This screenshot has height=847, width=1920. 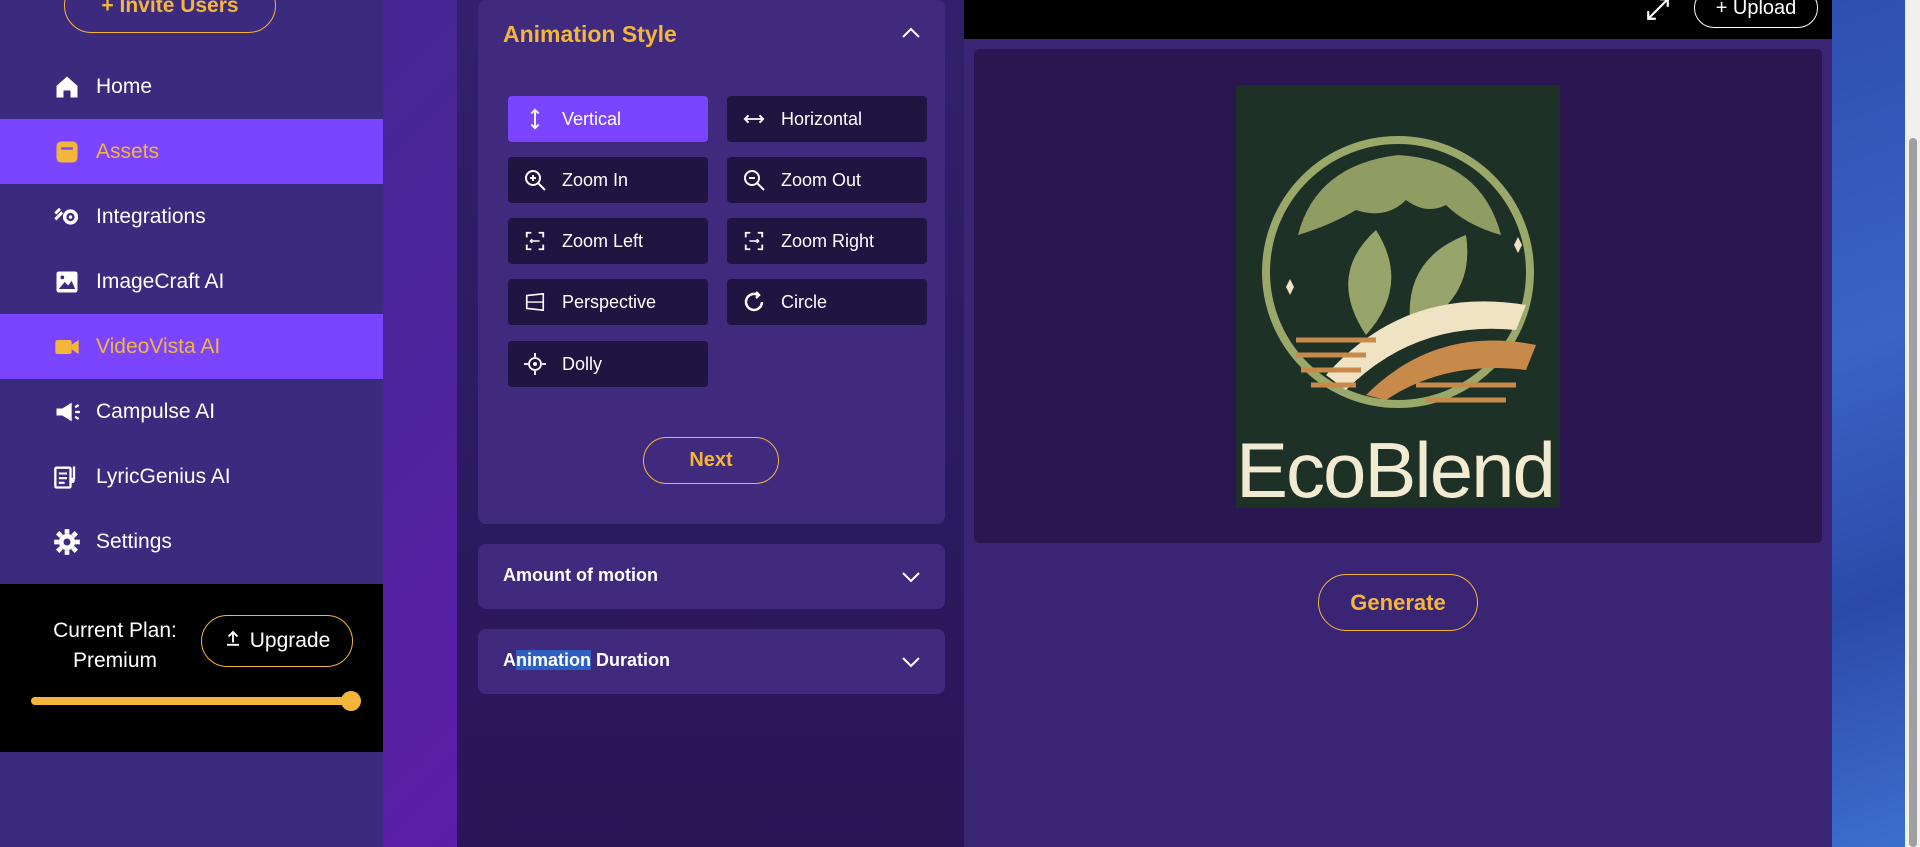 What do you see at coordinates (754, 180) in the screenshot?
I see `zoom-out-icon` at bounding box center [754, 180].